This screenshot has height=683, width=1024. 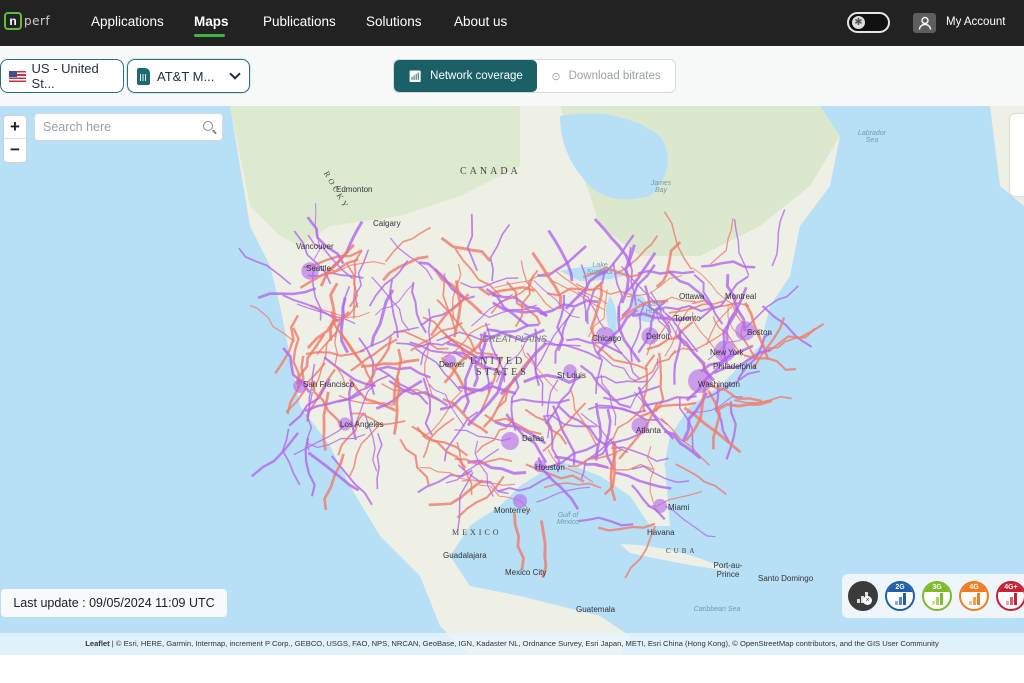 I want to click on nav-publications: Publications, so click(x=299, y=21).